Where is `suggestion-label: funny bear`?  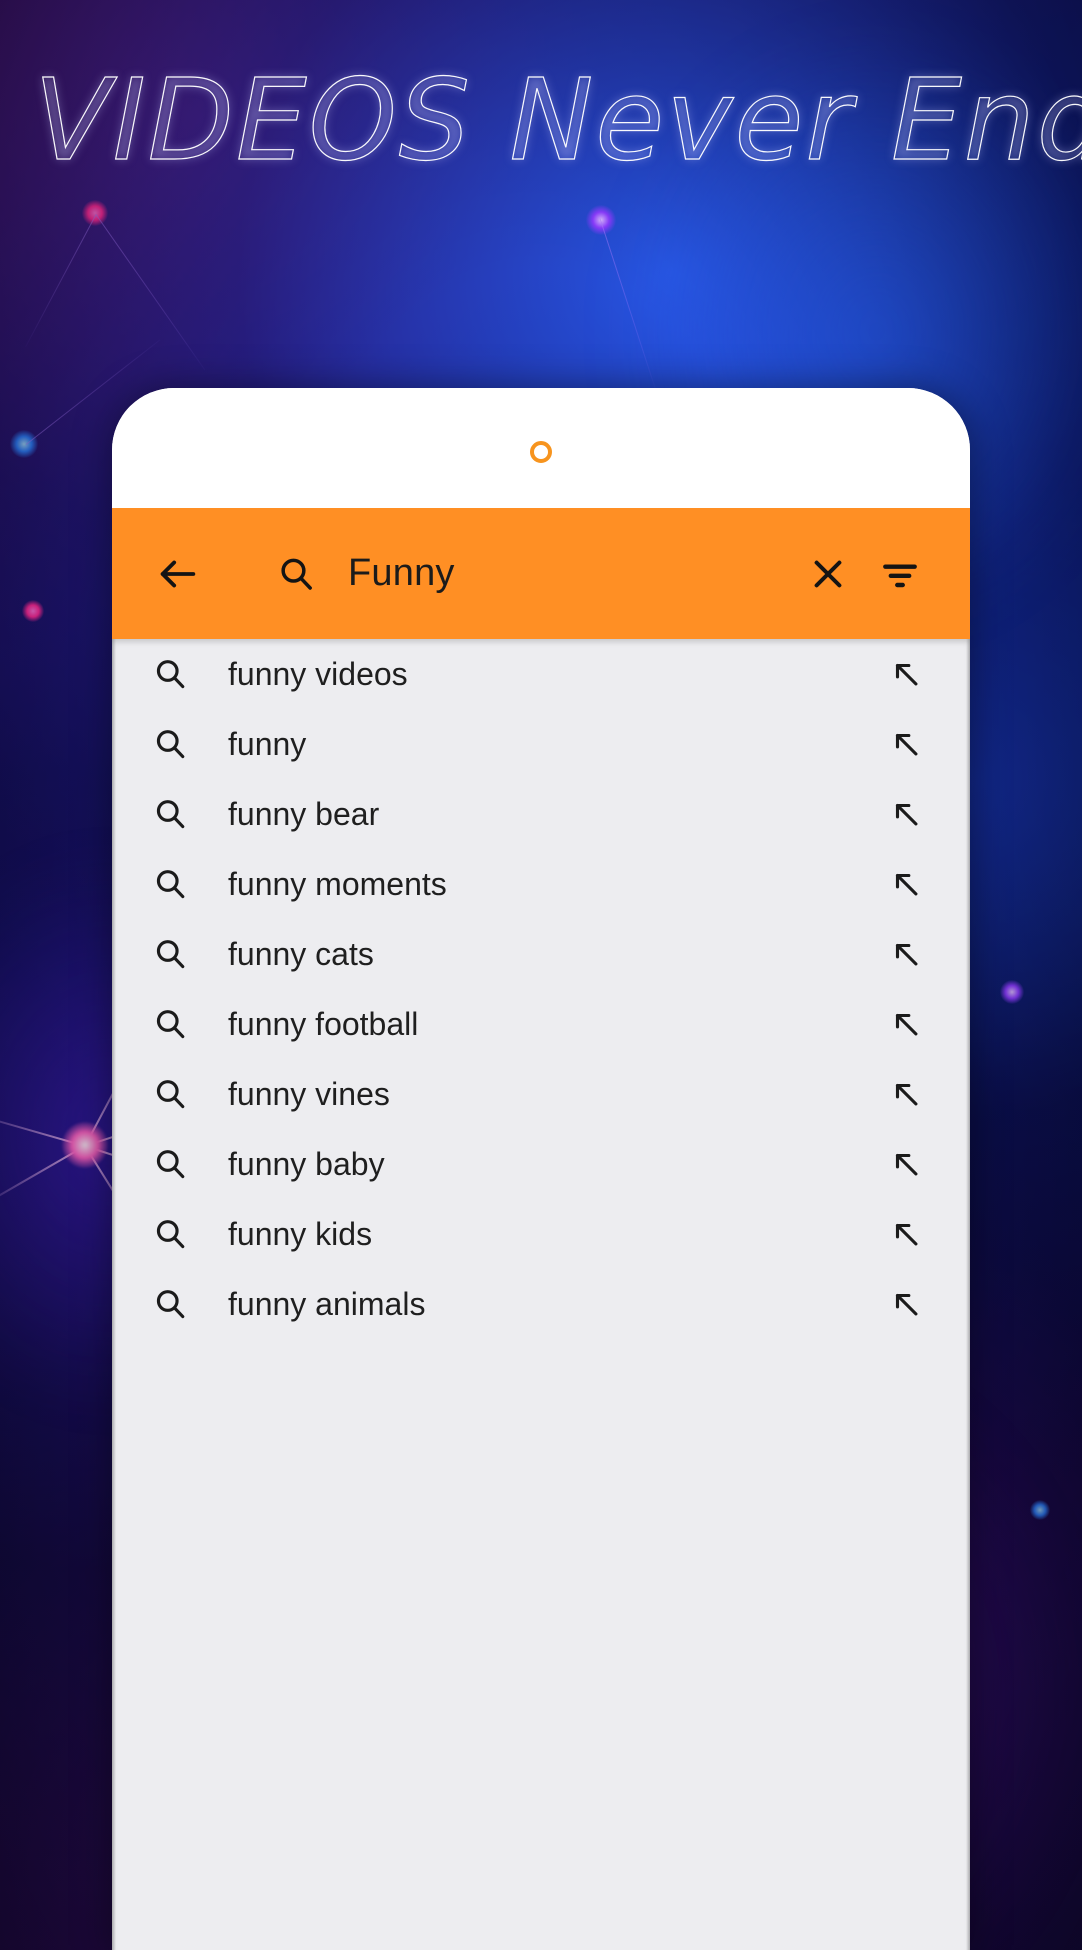
suggestion-label: funny bear is located at coordinates (304, 813).